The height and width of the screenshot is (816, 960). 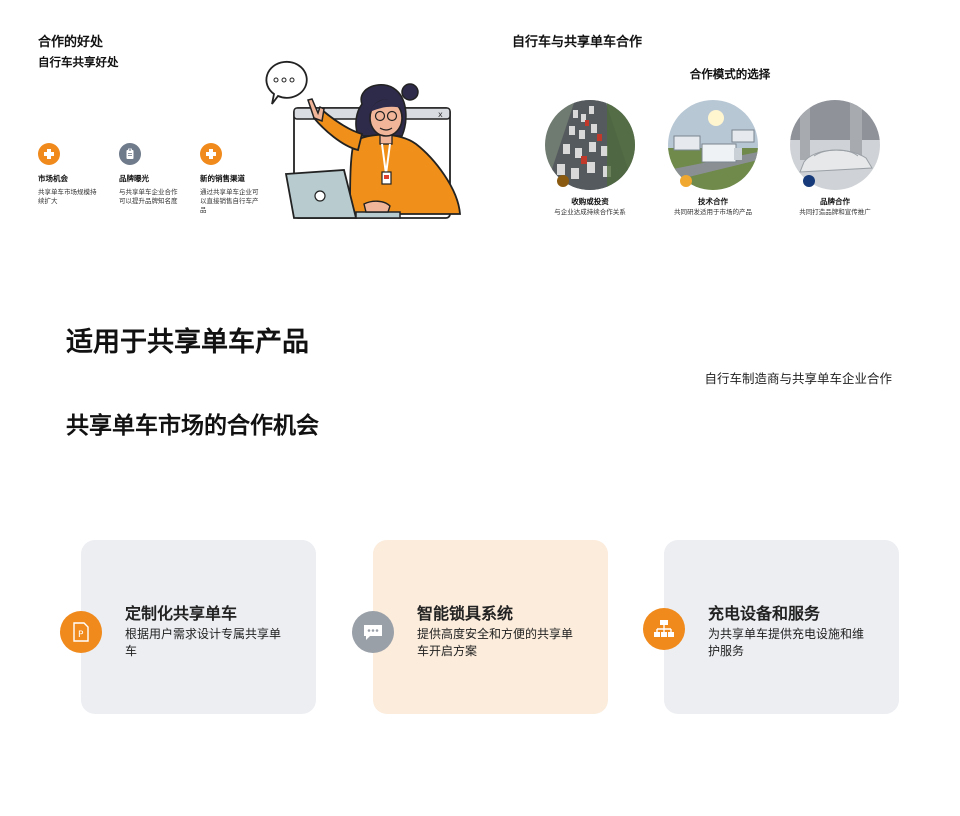 What do you see at coordinates (713, 212) in the screenshot?
I see `mode-desc: 共同研发适用于市场的产品` at bounding box center [713, 212].